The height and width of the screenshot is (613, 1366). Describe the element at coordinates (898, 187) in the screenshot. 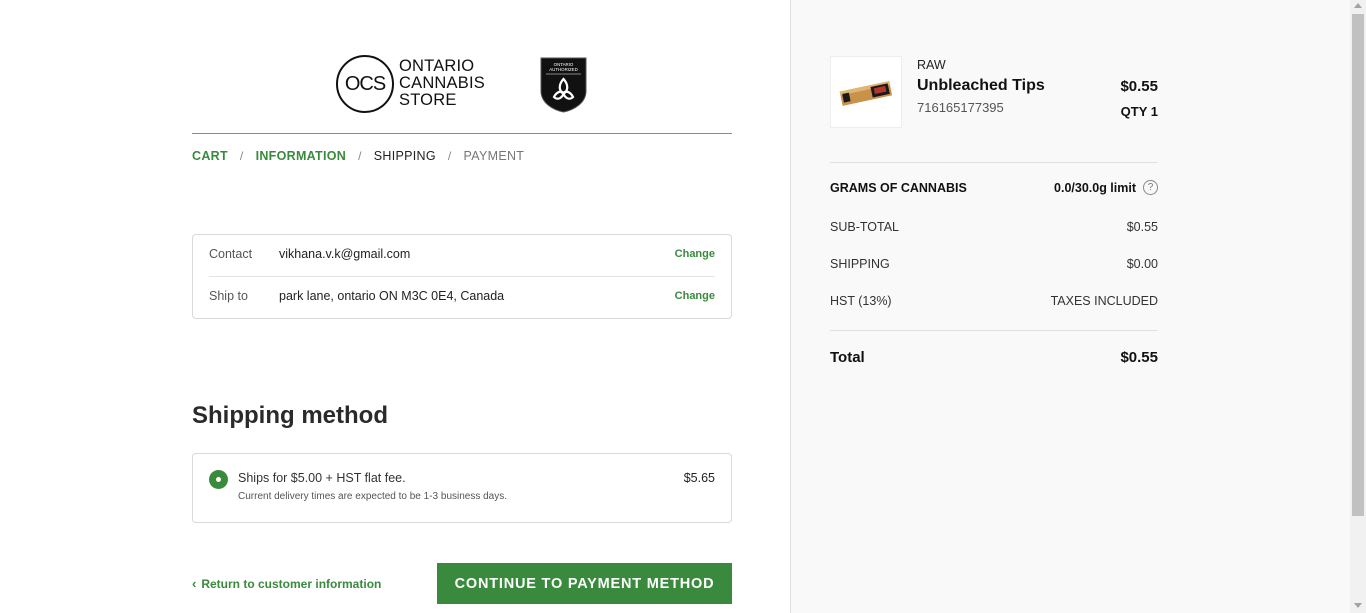

I see `grams-label: GRAMS OF CANNABIS` at that location.